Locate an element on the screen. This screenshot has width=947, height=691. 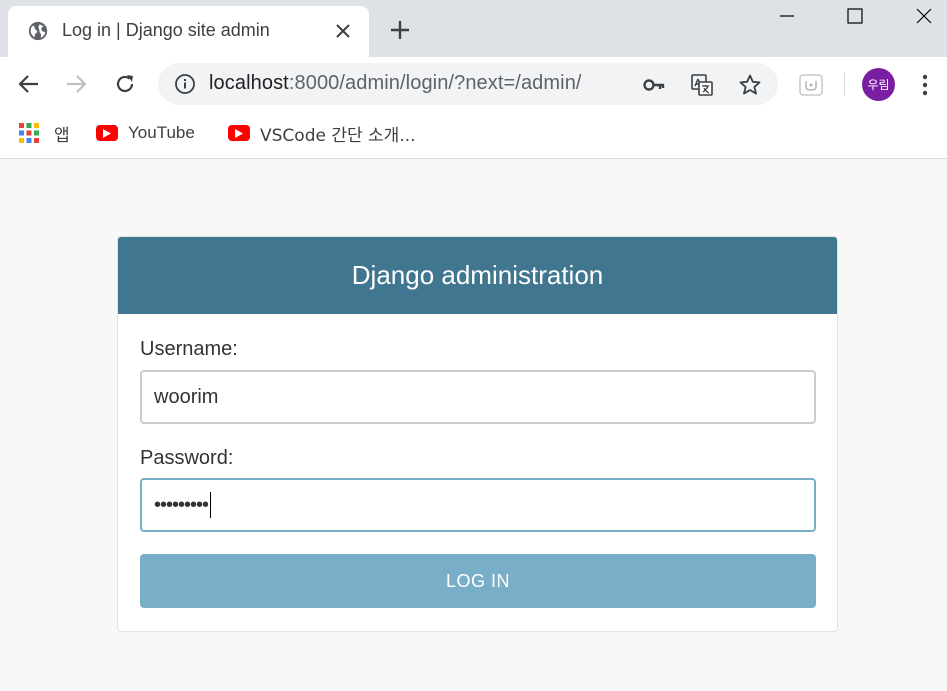
kebab-menu-icon is located at coordinates (925, 85).